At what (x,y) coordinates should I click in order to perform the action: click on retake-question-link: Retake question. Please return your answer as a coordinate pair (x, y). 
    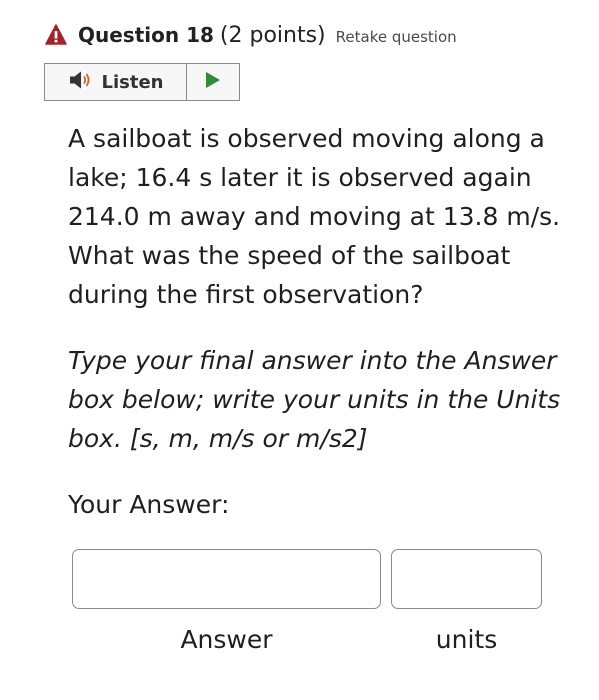
    Looking at the image, I should click on (396, 37).